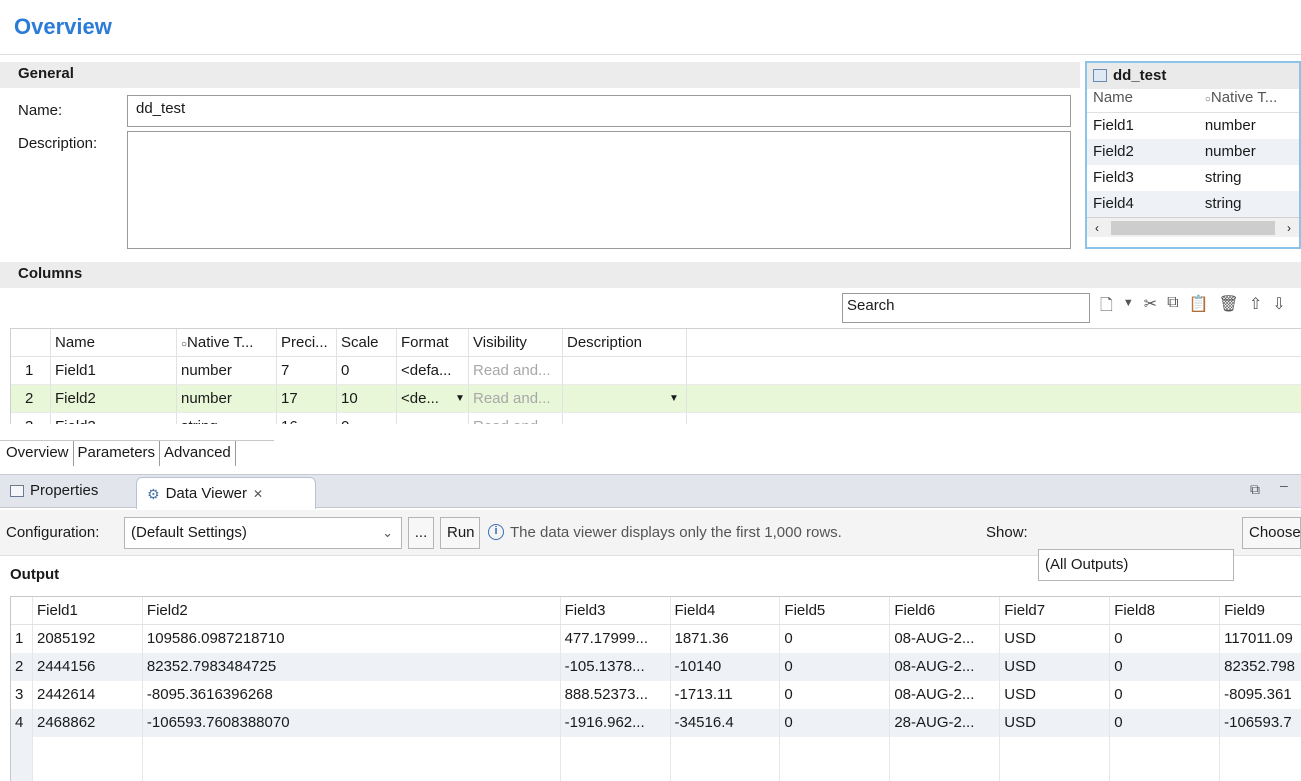 The height and width of the screenshot is (781, 1301). I want to click on scrollbar-thumb, so click(1193, 227).